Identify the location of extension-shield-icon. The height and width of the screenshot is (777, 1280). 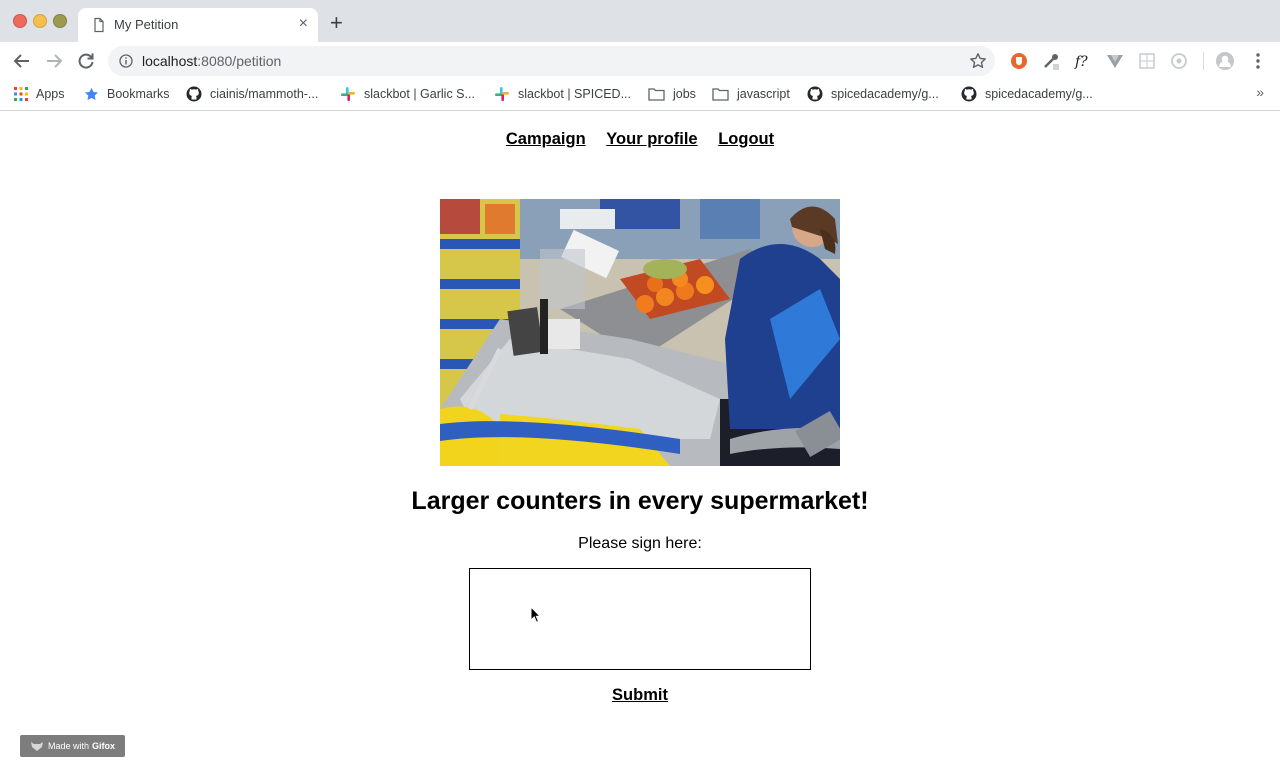
(1019, 61).